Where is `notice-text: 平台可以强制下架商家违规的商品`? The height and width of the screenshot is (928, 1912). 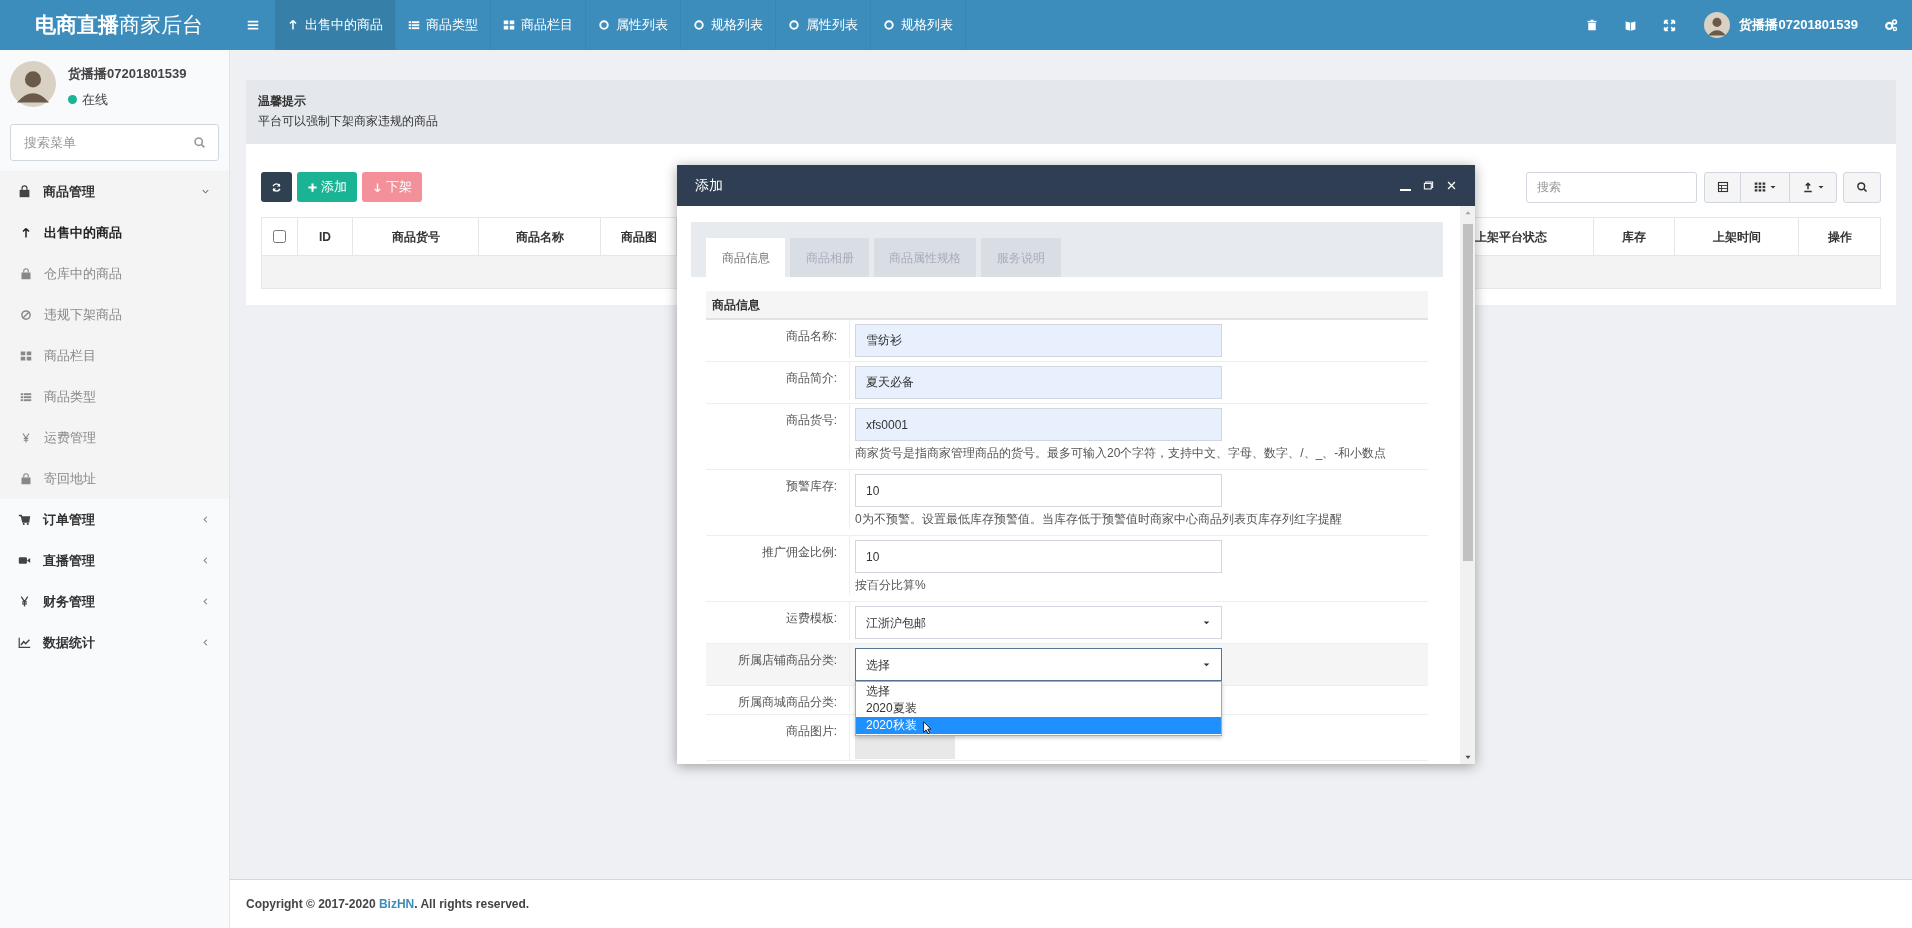 notice-text: 平台可以强制下架商家违规的商品 is located at coordinates (348, 121).